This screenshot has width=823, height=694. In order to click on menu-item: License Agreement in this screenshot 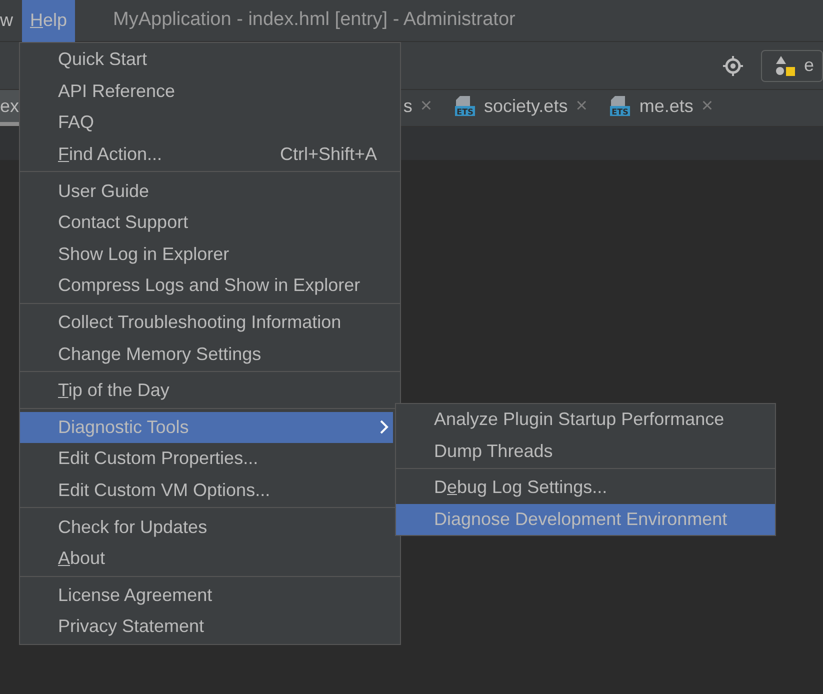, I will do `click(206, 596)`.